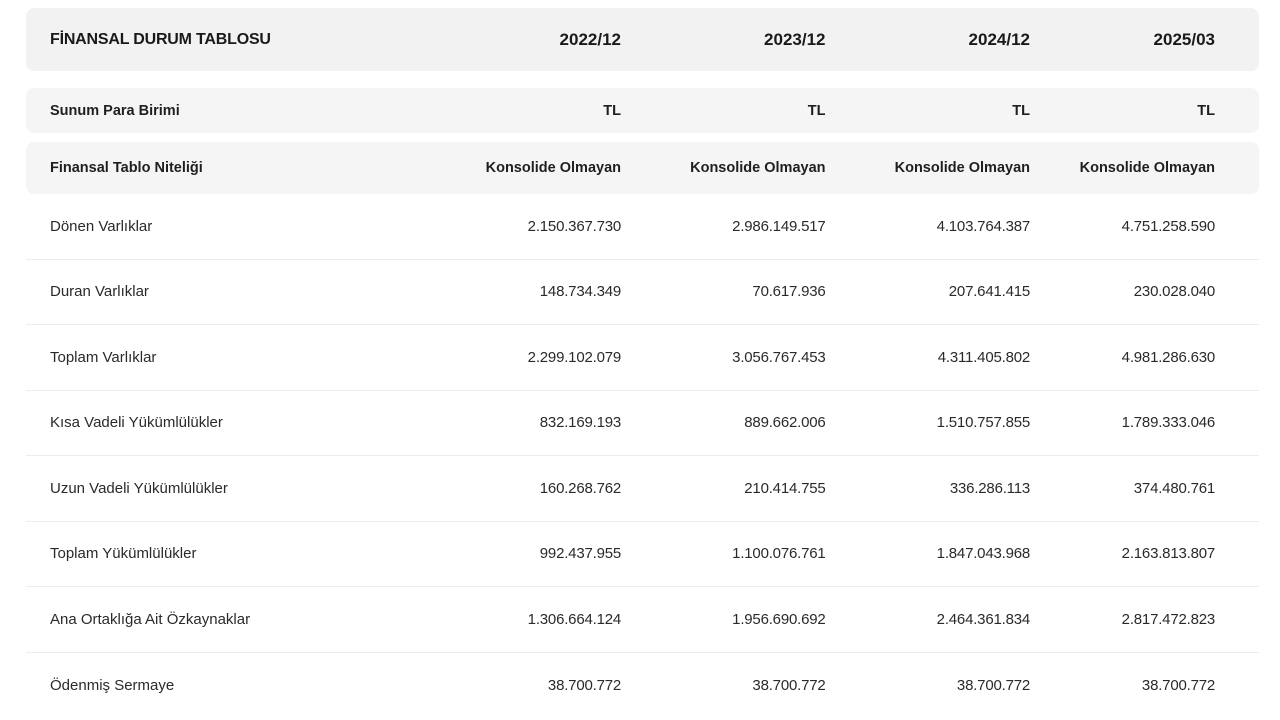 The width and height of the screenshot is (1280, 720). Describe the element at coordinates (574, 226) in the screenshot. I see `row-value: 2.150.367.730` at that location.